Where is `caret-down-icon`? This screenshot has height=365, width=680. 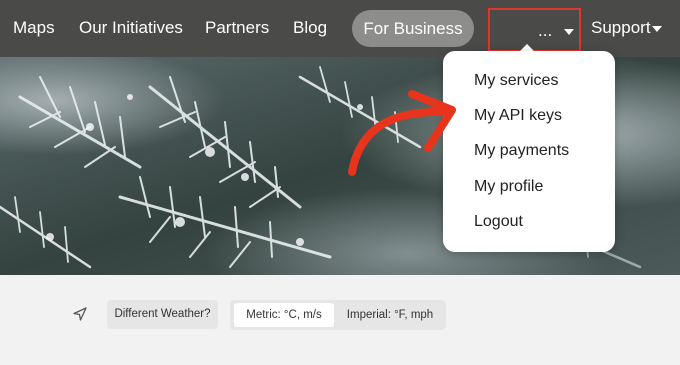 caret-down-icon is located at coordinates (569, 32).